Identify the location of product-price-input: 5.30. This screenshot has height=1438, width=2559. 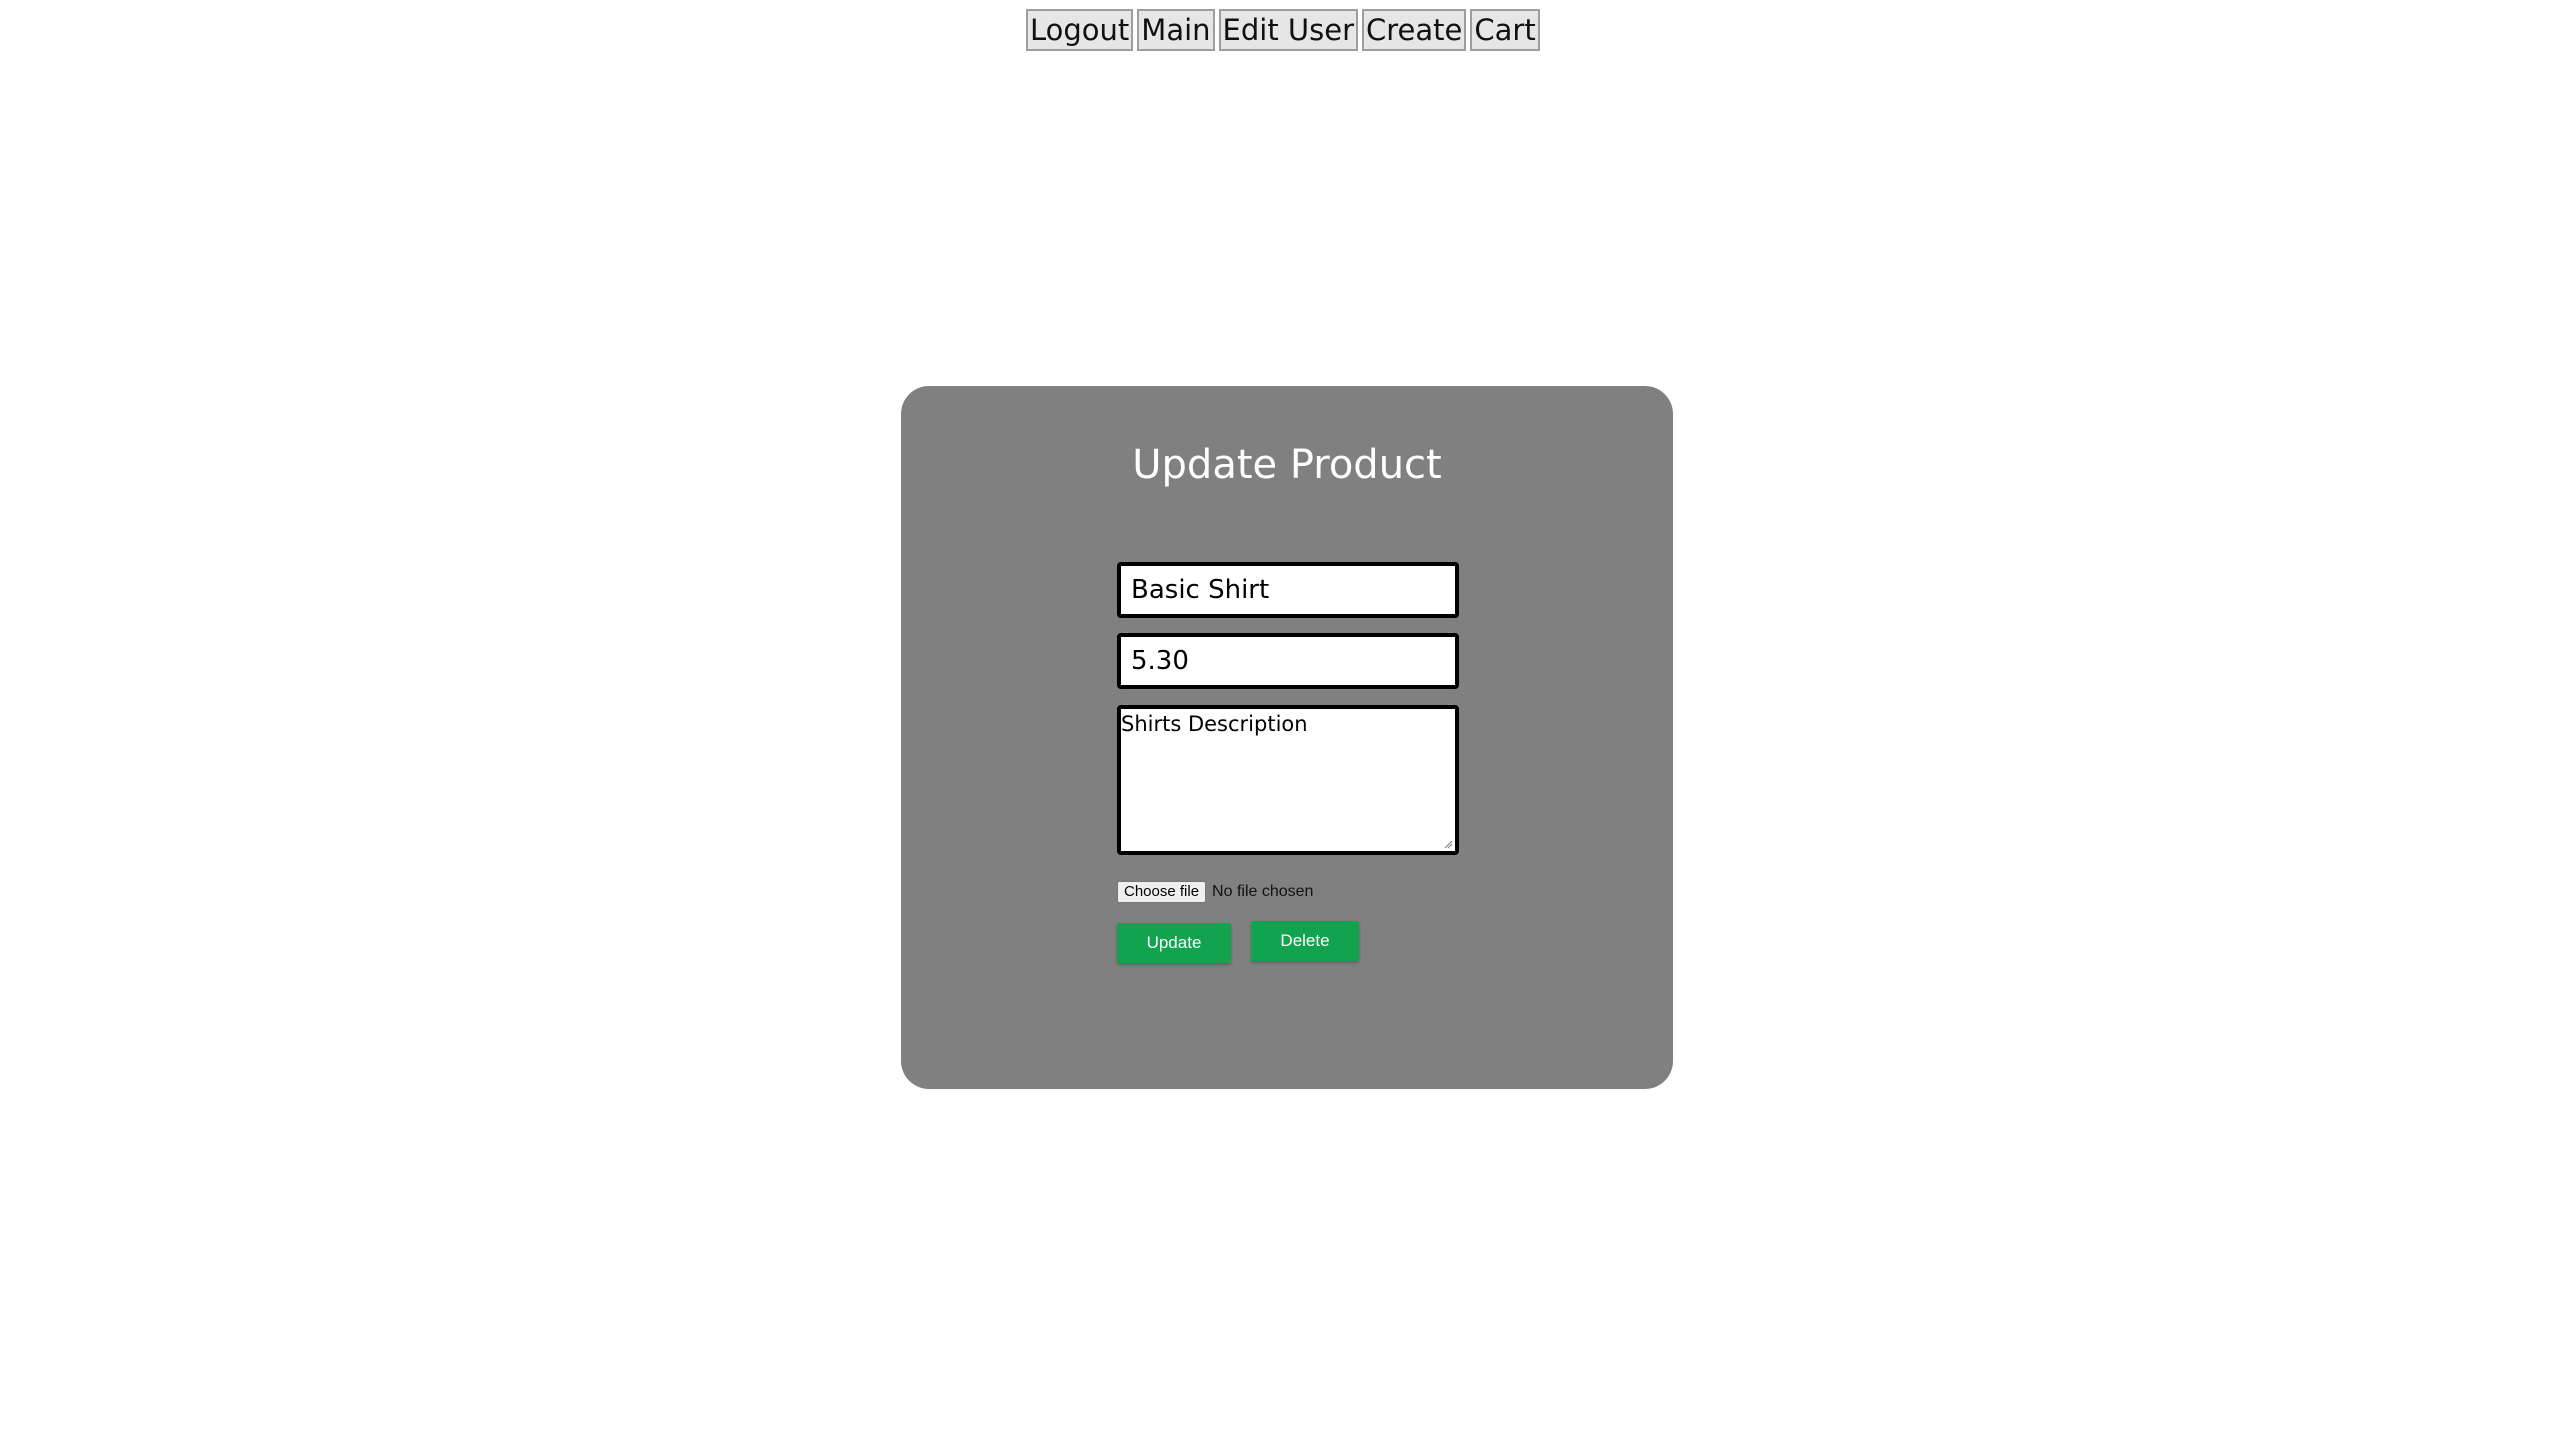
(1288, 661).